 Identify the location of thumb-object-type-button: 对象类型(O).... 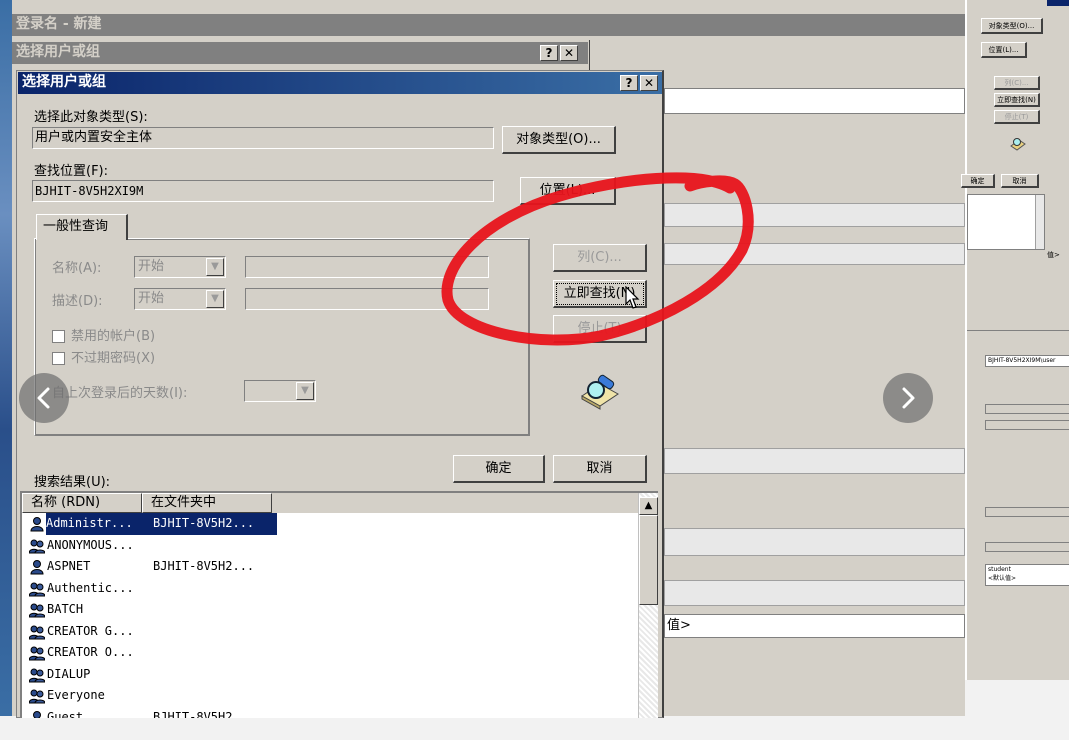
(1012, 26).